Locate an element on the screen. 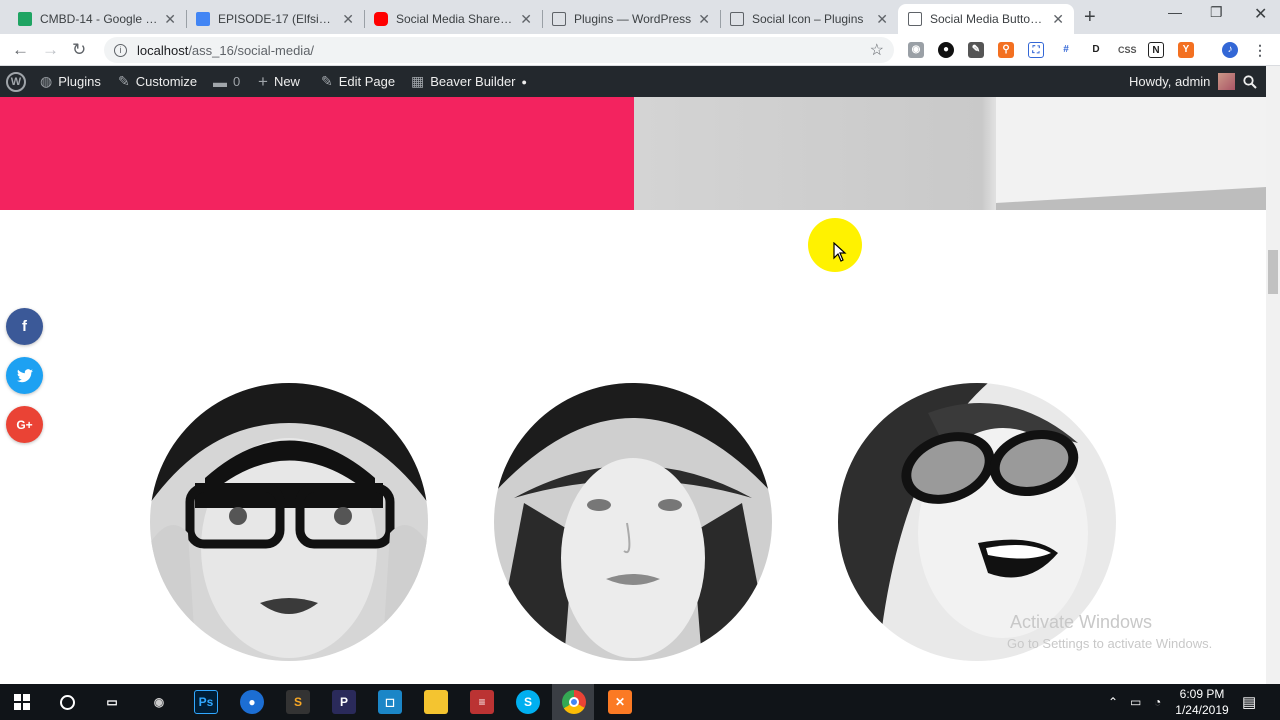 The width and height of the screenshot is (1280, 720). screenshot-extension-icon: ⛶ is located at coordinates (1036, 50).